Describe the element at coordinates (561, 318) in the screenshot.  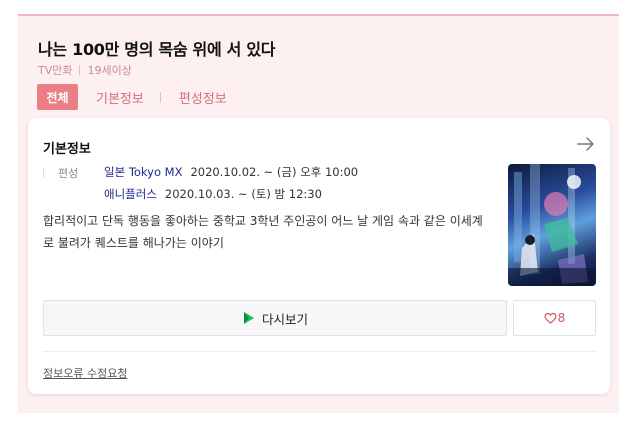
I see `like-count: 8` at that location.